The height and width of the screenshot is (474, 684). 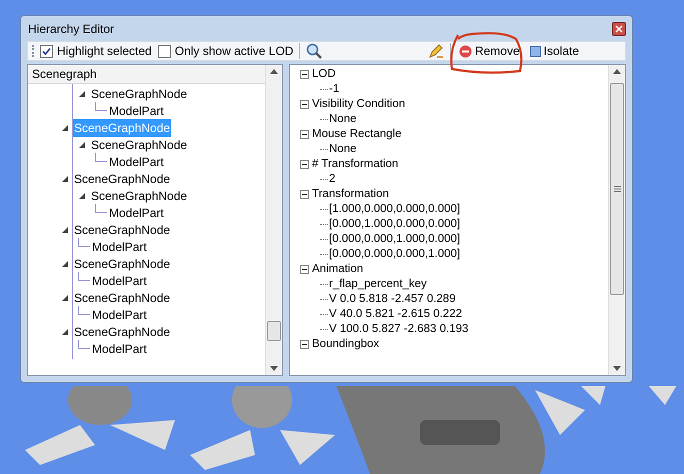 I want to click on property-value: [1.000,0.000,0.000,0.000], so click(x=394, y=209).